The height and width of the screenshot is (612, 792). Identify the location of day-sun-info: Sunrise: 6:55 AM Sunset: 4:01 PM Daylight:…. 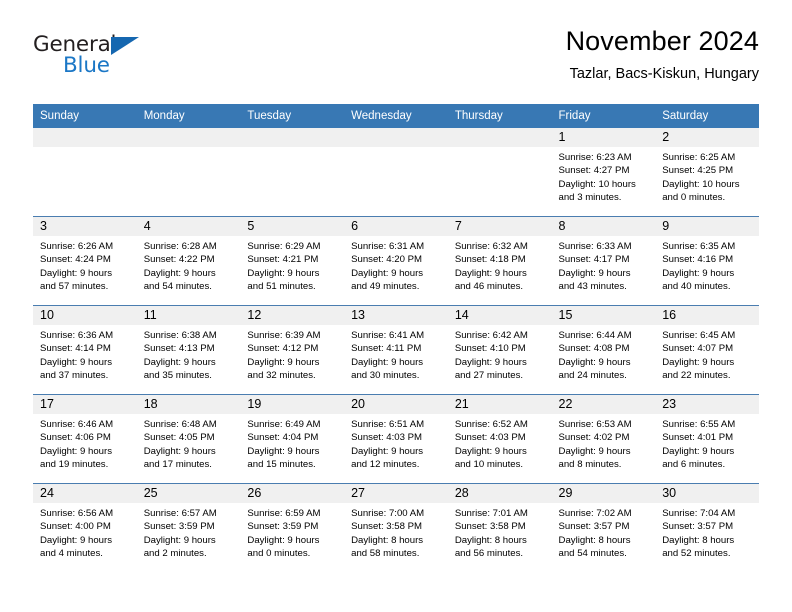
(707, 442).